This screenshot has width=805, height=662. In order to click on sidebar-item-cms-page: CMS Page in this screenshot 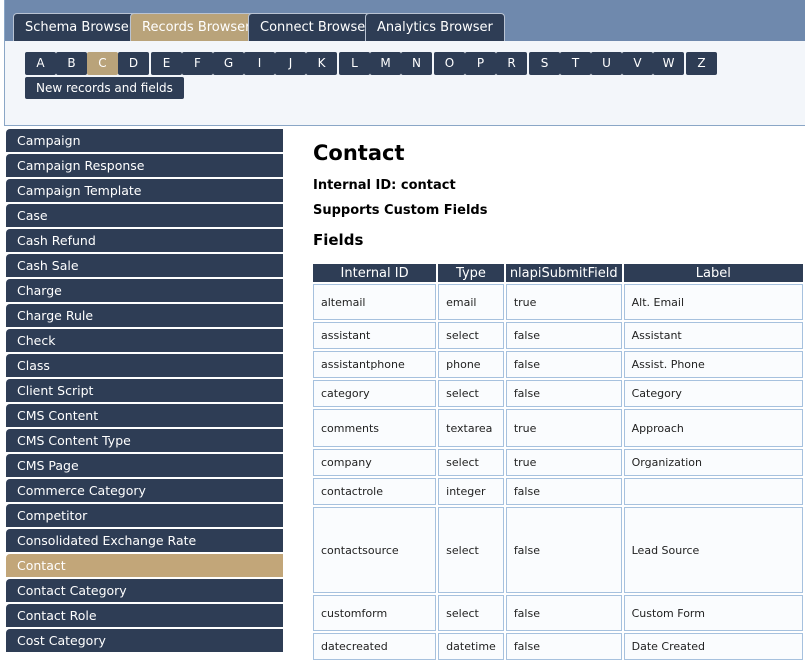, I will do `click(144, 465)`.